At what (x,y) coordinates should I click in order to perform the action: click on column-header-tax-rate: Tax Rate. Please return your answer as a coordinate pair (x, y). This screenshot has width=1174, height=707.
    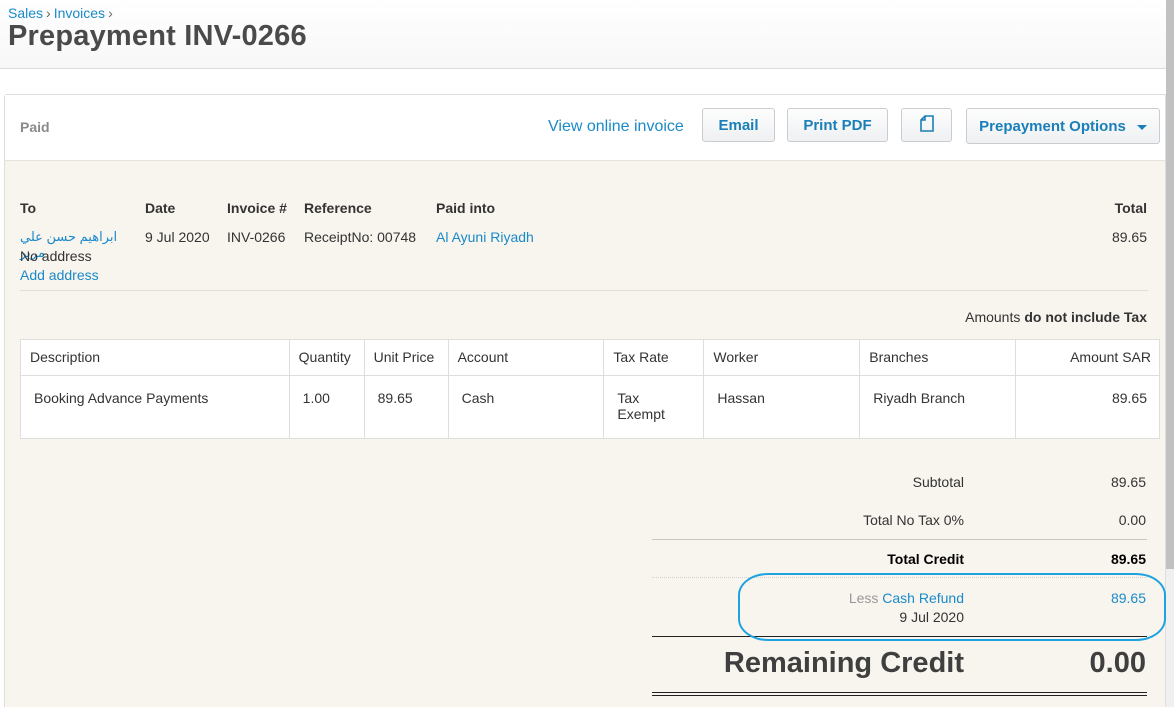
    Looking at the image, I should click on (654, 357).